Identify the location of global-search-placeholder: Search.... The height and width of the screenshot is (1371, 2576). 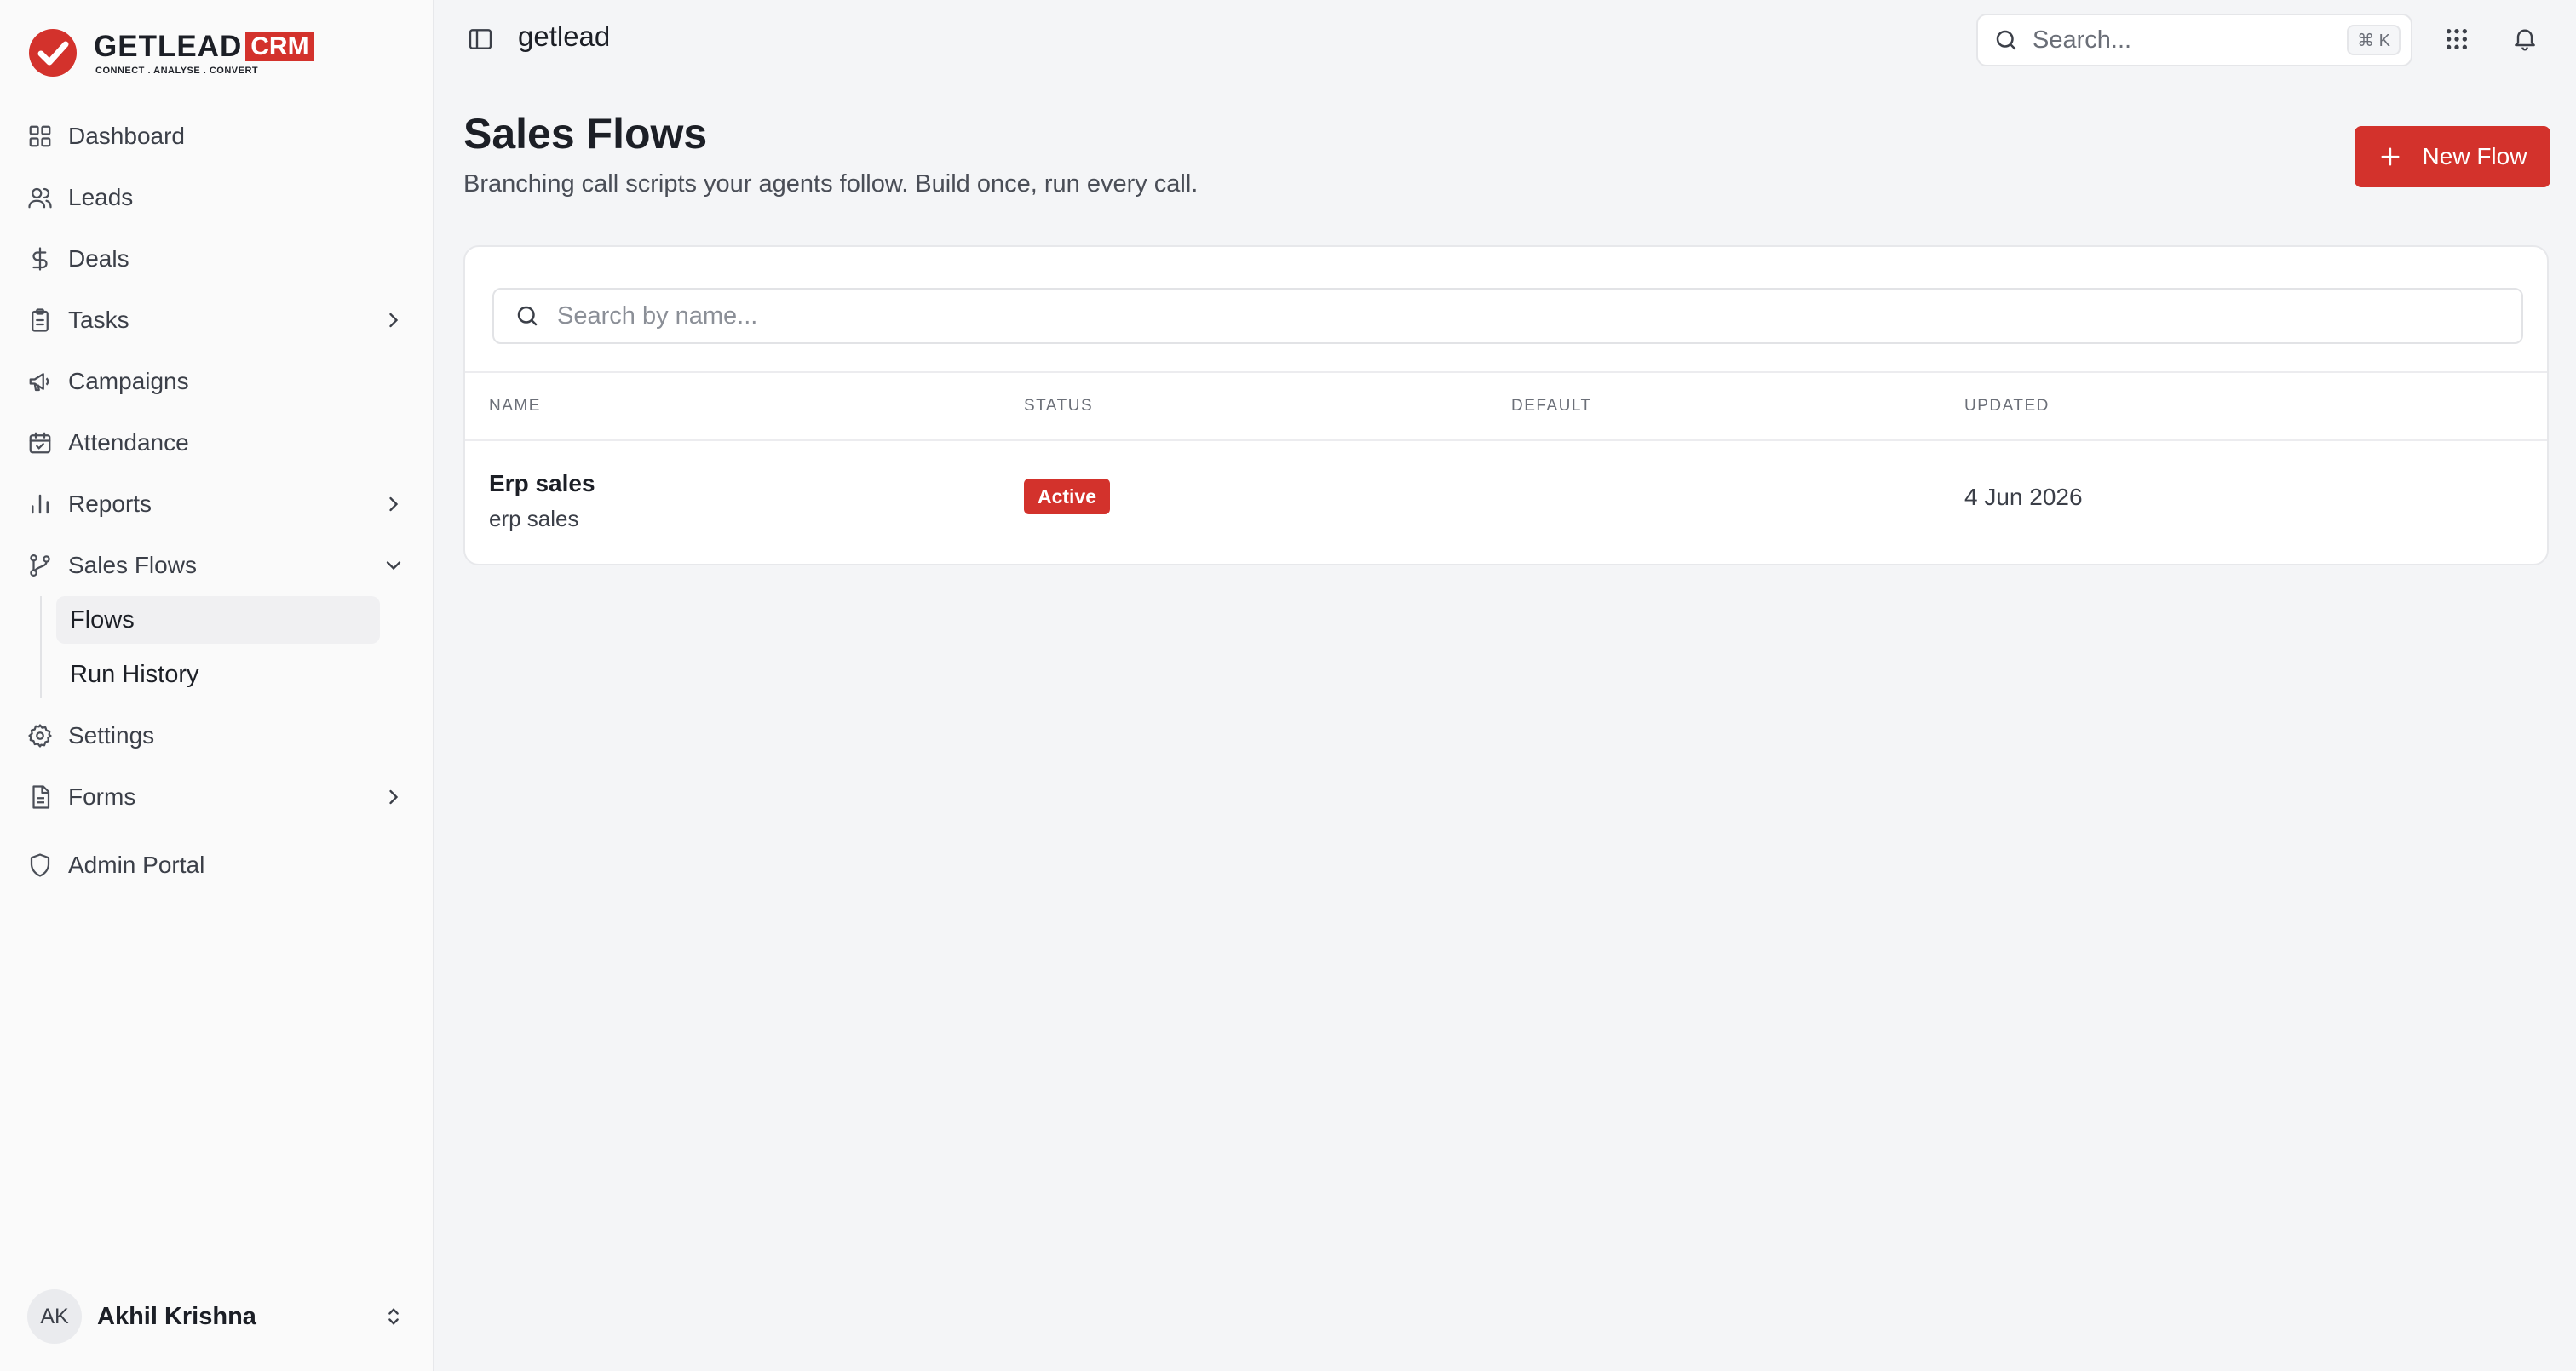
(2082, 40).